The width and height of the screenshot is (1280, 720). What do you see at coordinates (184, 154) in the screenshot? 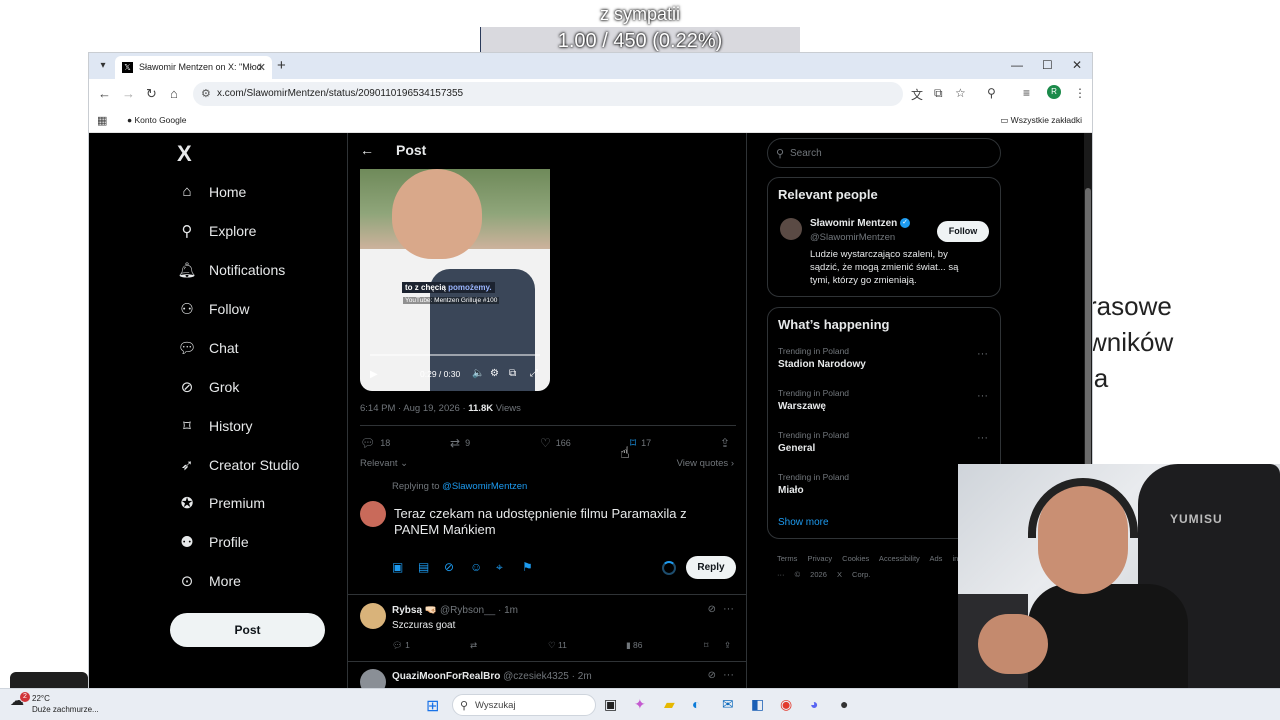
I see `x-logo-icon: X` at bounding box center [184, 154].